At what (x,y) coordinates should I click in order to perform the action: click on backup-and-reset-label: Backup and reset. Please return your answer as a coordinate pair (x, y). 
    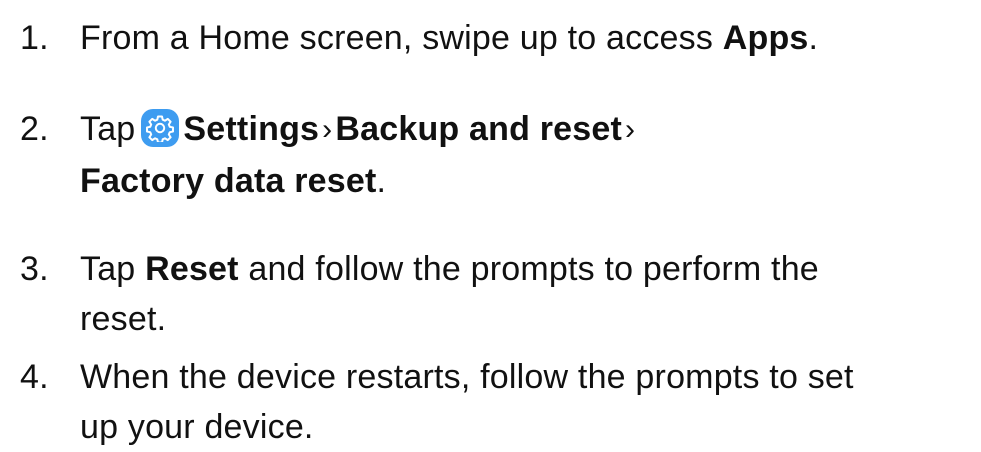
    Looking at the image, I should click on (478, 129).